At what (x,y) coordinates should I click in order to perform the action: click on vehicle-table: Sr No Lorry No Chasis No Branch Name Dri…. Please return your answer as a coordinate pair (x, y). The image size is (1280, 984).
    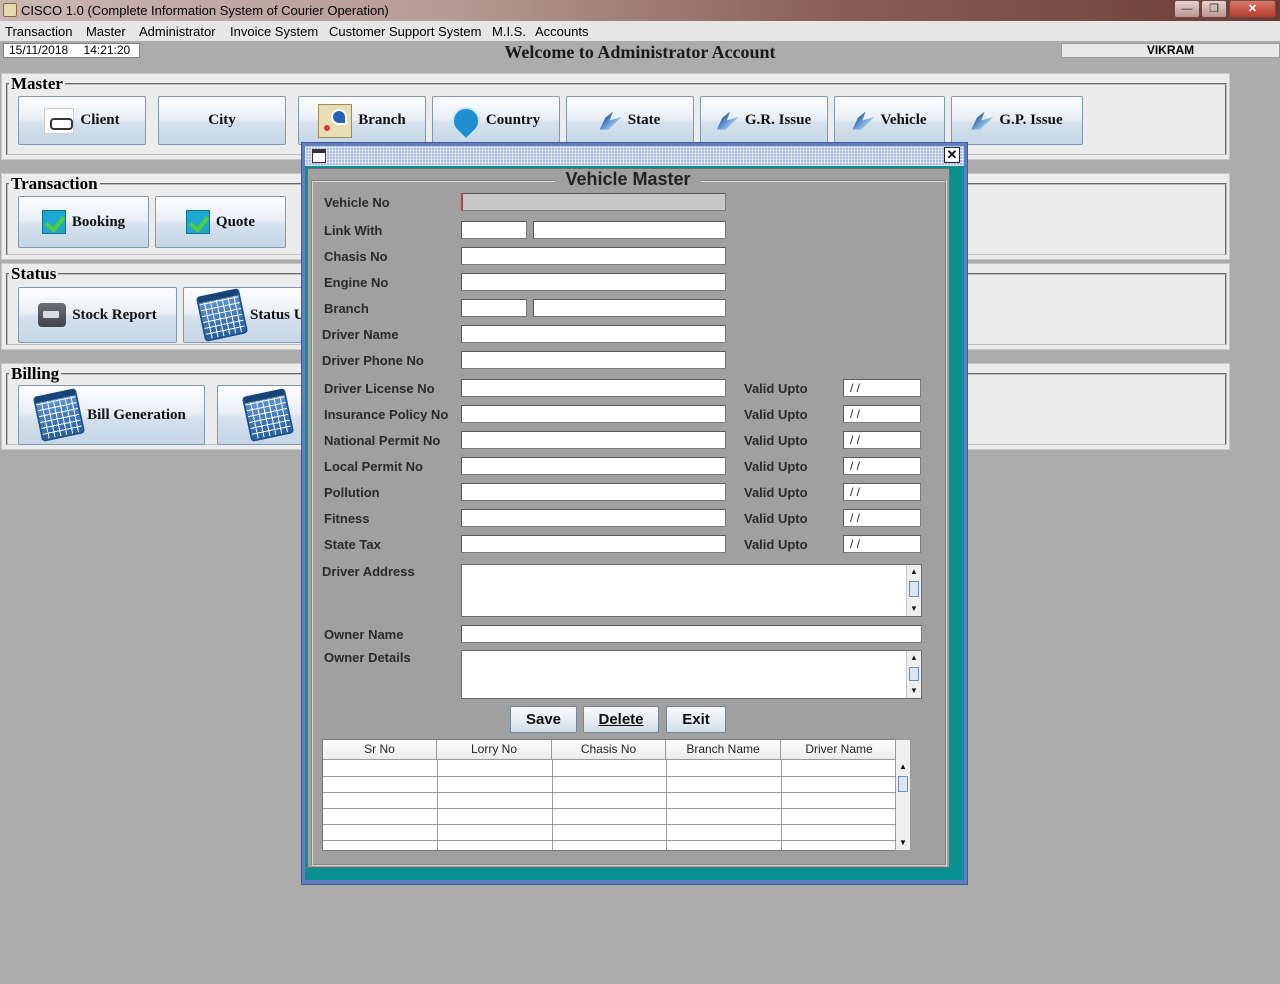
    Looking at the image, I should click on (609, 795).